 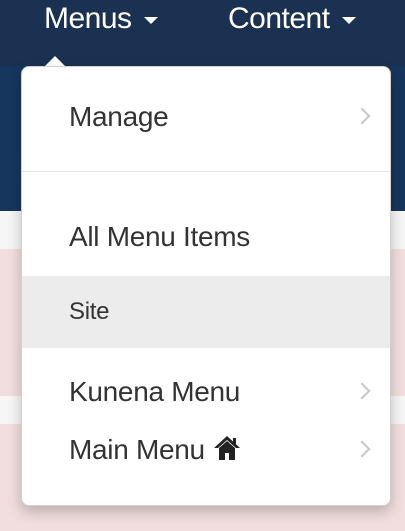 I want to click on nav-menus-label: Menus, so click(x=88, y=18).